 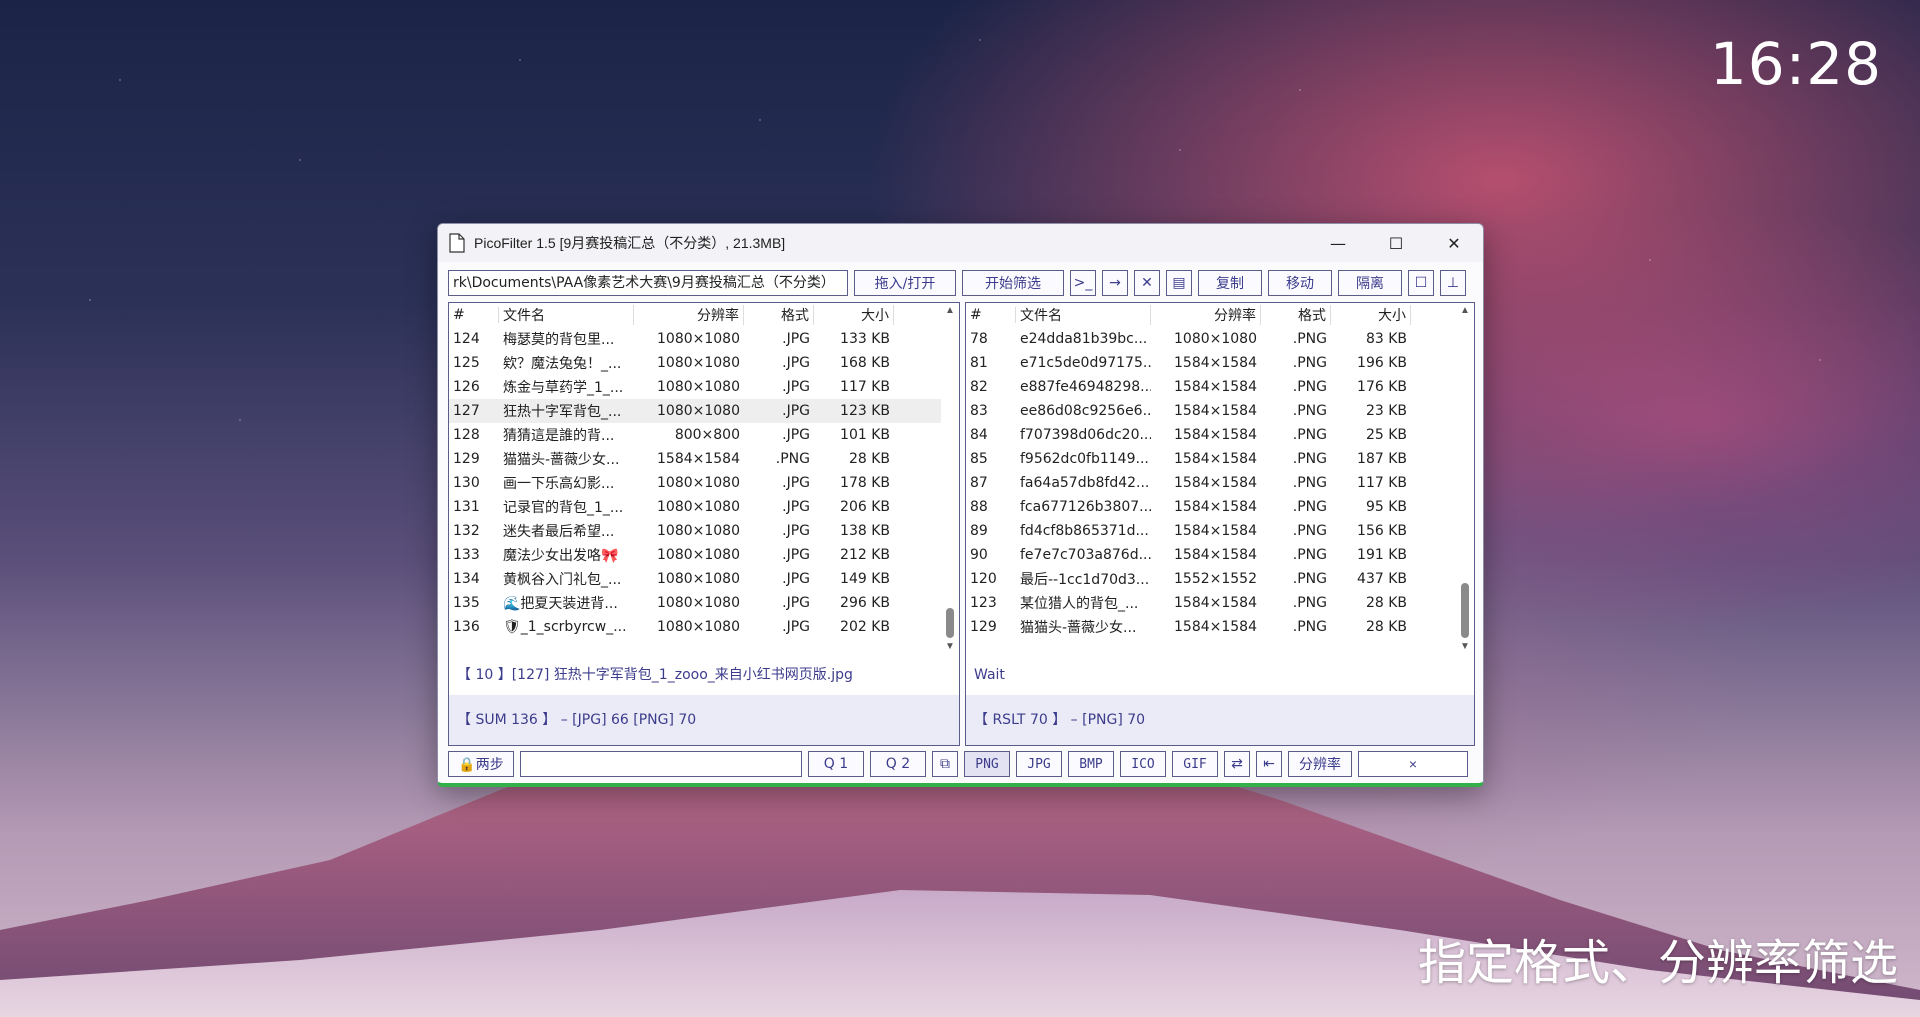 What do you see at coordinates (695, 507) in the screenshot?
I see `table-row: 131 记录官的背包_1_... 1080×1080 .JPG 206 KB` at bounding box center [695, 507].